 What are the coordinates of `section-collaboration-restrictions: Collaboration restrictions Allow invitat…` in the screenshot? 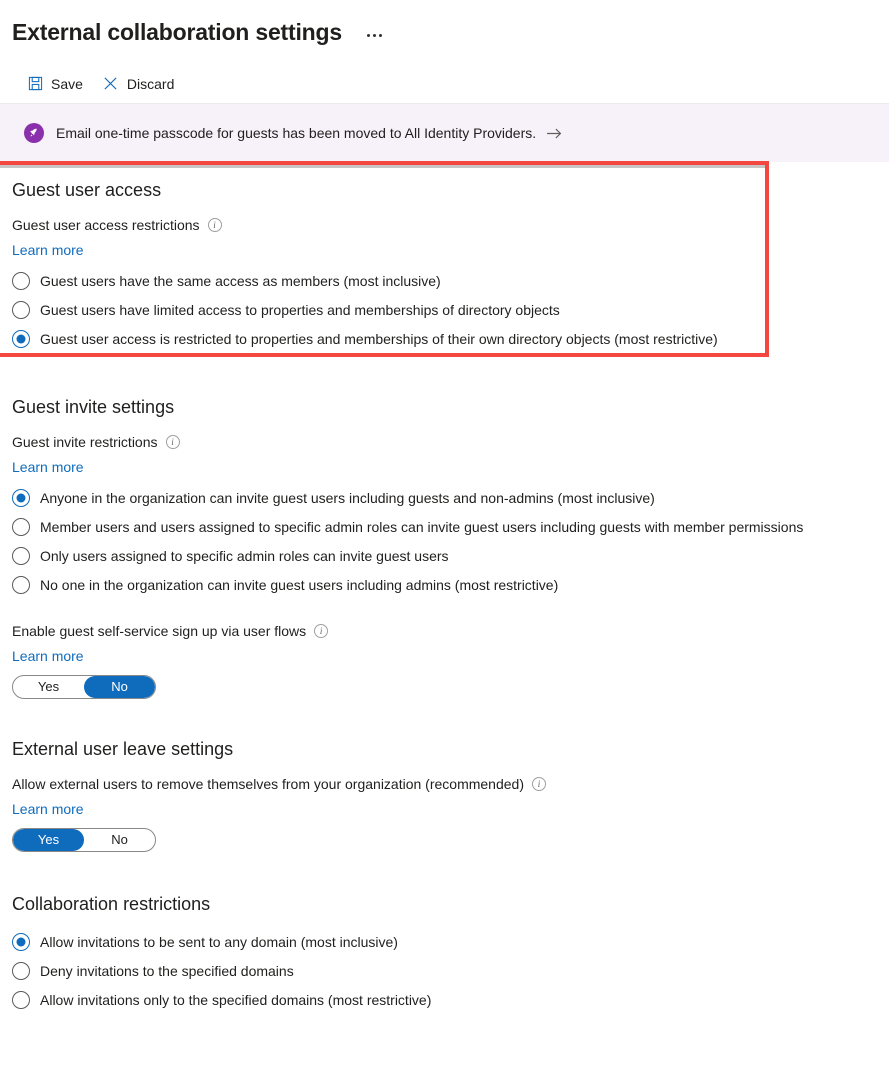 It's located at (444, 933).